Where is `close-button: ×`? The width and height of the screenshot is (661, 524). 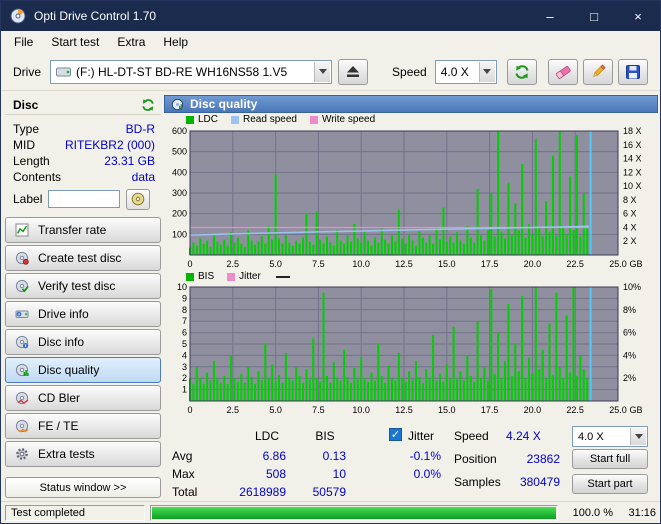
close-button: × is located at coordinates (638, 16).